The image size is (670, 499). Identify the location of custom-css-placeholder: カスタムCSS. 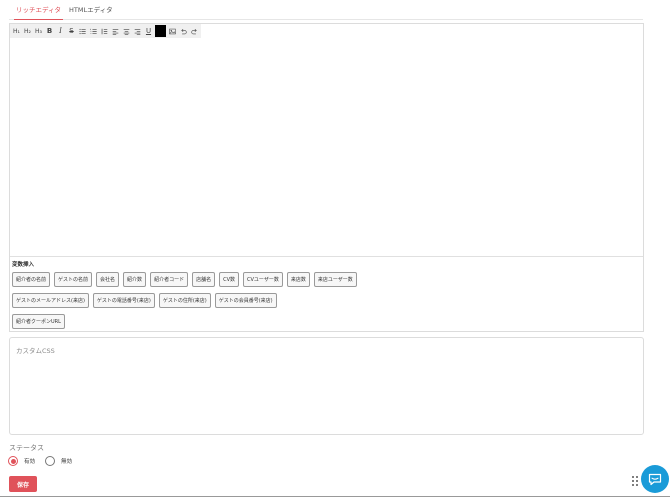
(35, 351).